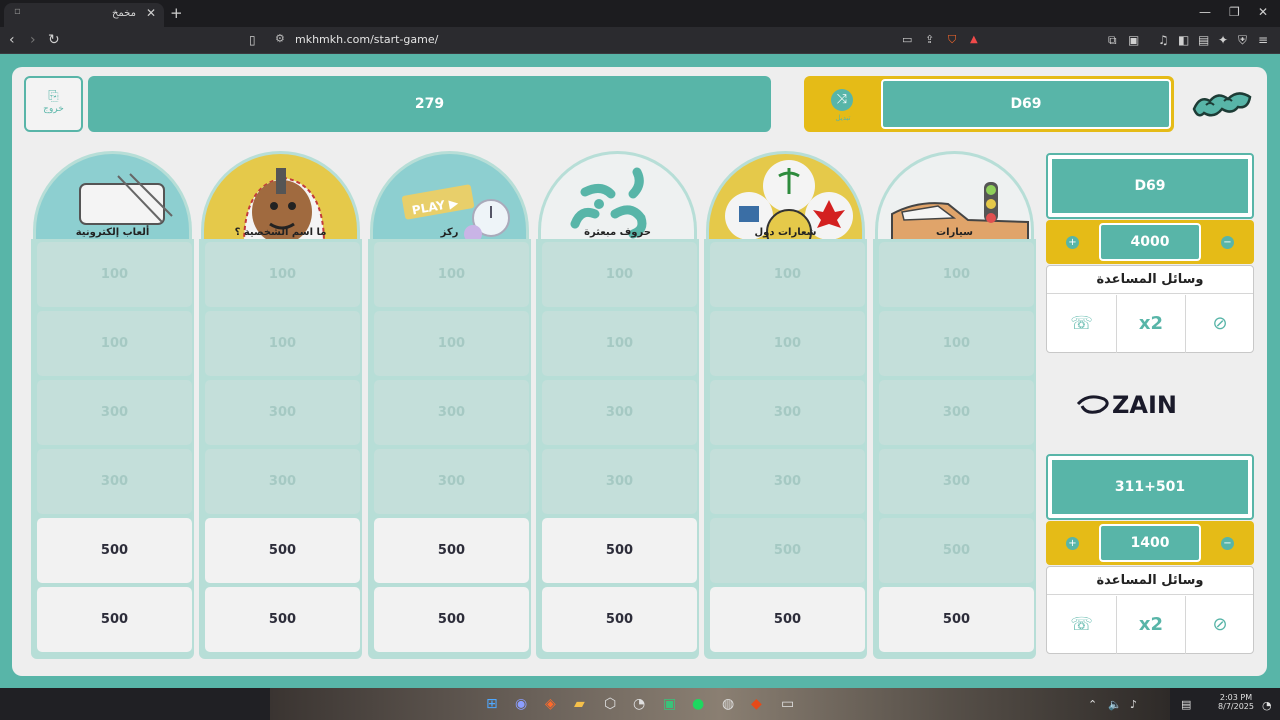 The height and width of the screenshot is (720, 1280). Describe the element at coordinates (787, 704) in the screenshot. I see `terminal-icon: ▭` at that location.